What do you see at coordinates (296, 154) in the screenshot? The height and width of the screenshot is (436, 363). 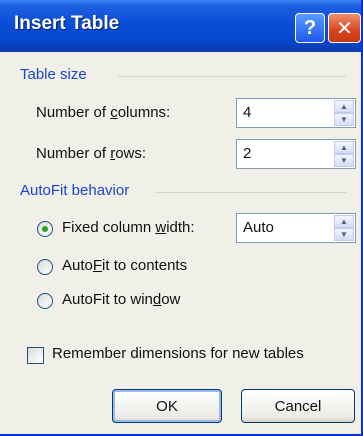 I see `rows-spinbox: 2 ▲ ▼` at bounding box center [296, 154].